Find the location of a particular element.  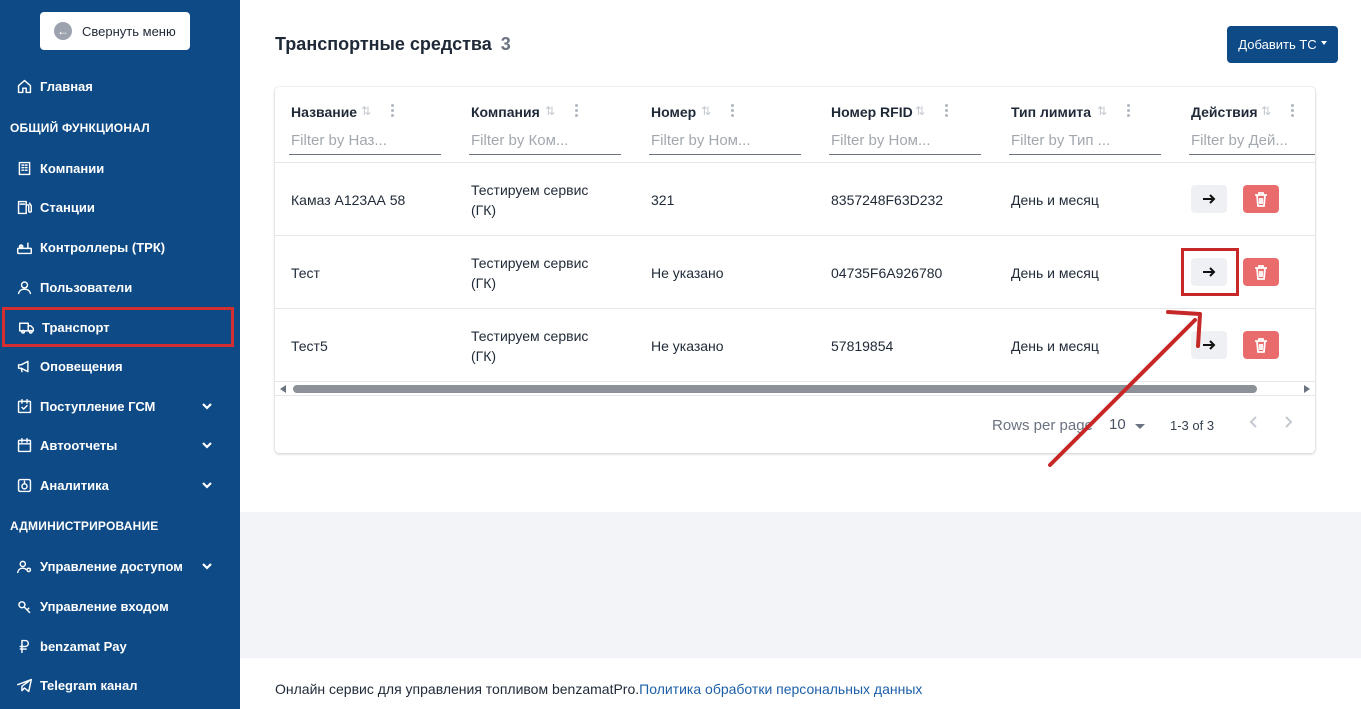

sidebar-item-companies: Компании is located at coordinates (120, 168).